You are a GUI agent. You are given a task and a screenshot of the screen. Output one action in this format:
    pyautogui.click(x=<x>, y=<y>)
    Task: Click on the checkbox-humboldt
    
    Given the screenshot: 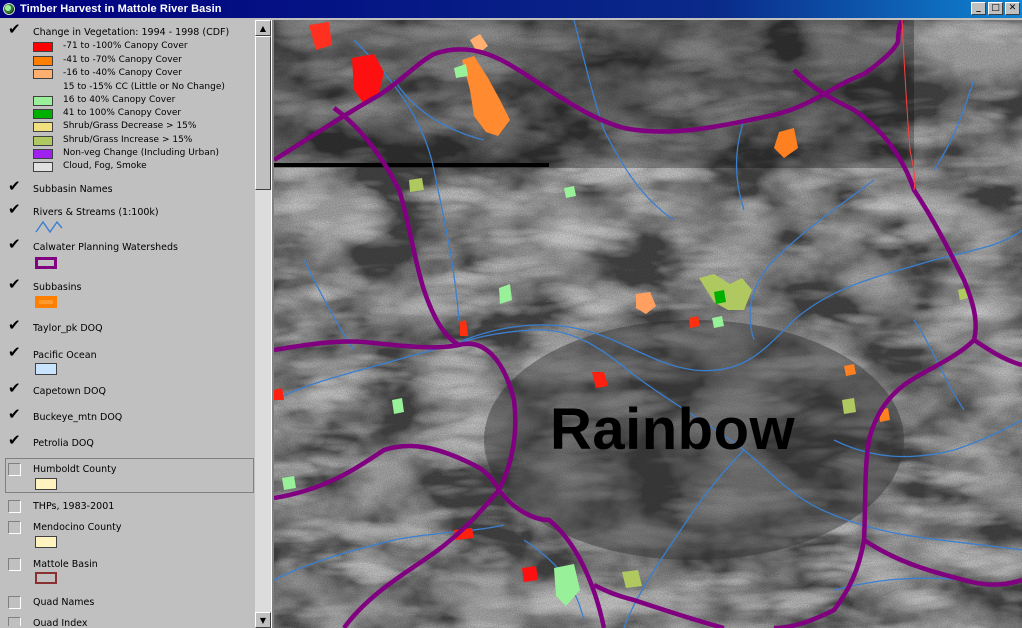 What is the action you would take?
    pyautogui.click(x=14, y=469)
    